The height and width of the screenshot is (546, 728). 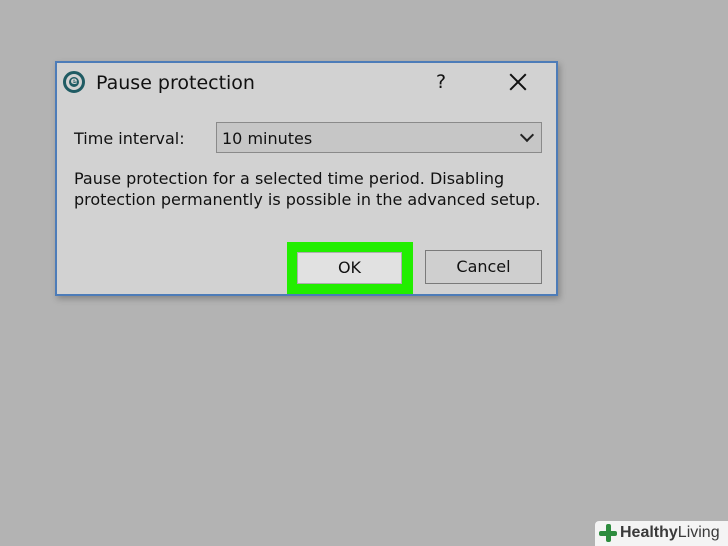 I want to click on watermark-brand-bold: Healthy, so click(x=649, y=532).